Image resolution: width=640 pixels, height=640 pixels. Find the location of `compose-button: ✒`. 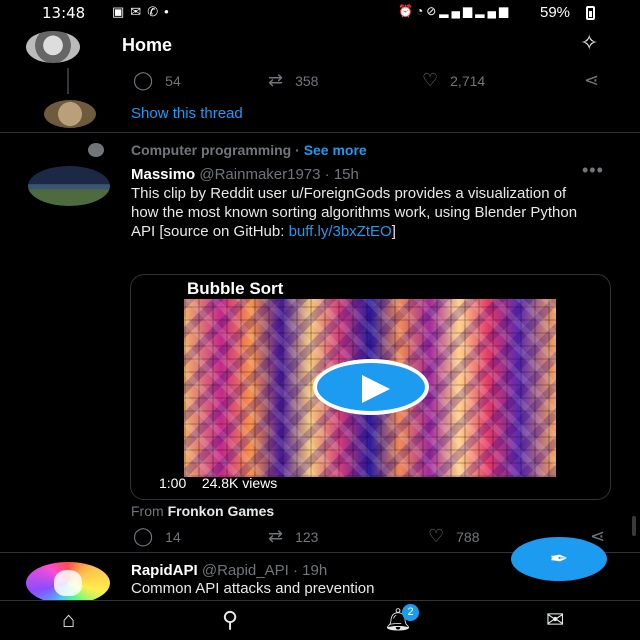

compose-button: ✒ is located at coordinates (559, 559).